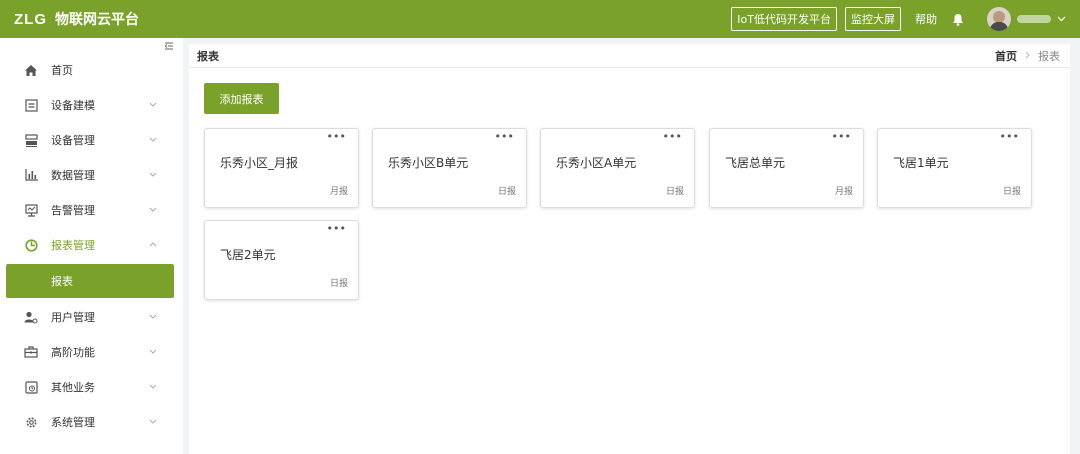 Image resolution: width=1080 pixels, height=454 pixels. I want to click on report-card: ••• 乐秀小区_月报 月报, so click(281, 168).